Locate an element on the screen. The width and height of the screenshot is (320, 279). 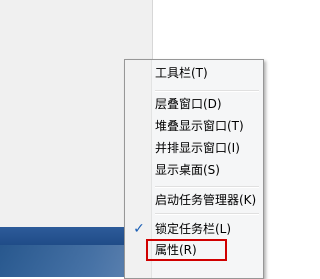
menu-item-show-desktop: 显示桌面(S) is located at coordinates (209, 170).